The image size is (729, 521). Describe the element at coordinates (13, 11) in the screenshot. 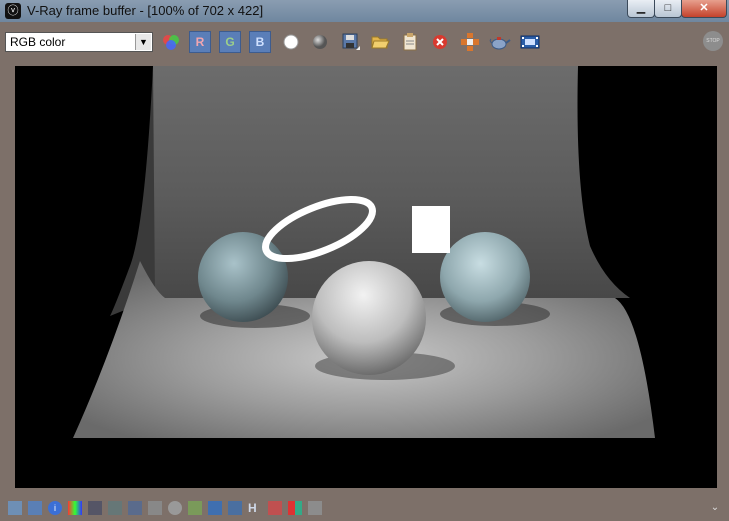

I see `vray-icon: ⓥ` at that location.